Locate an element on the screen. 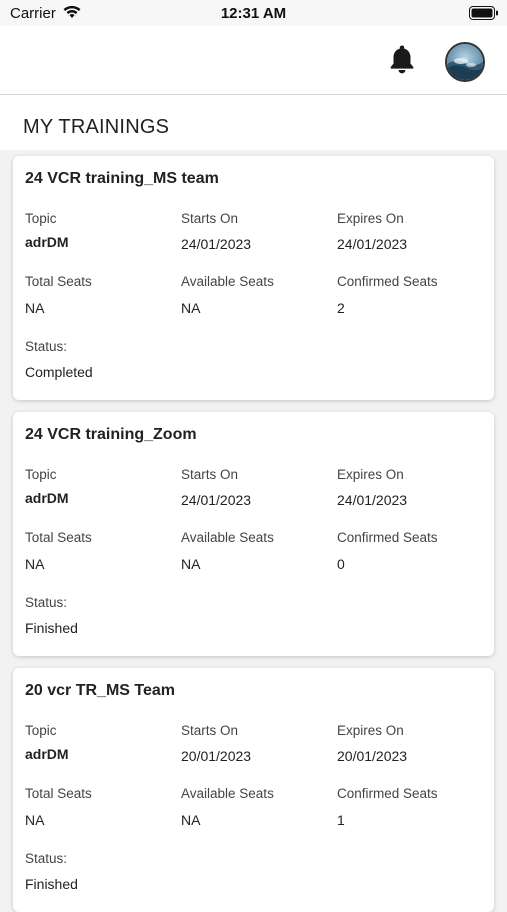  training-title: 20 vcr TR_MS Team is located at coordinates (100, 690).